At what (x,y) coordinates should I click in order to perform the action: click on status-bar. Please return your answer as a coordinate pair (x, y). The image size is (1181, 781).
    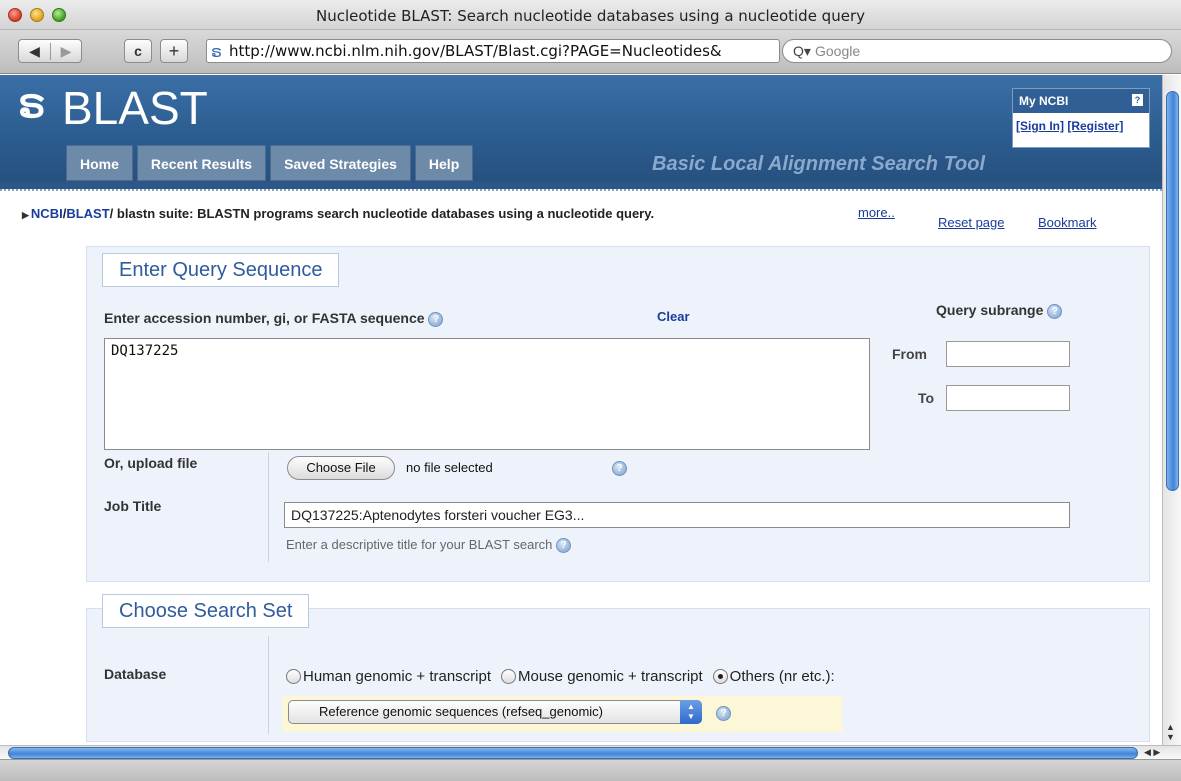
    Looking at the image, I should click on (590, 770).